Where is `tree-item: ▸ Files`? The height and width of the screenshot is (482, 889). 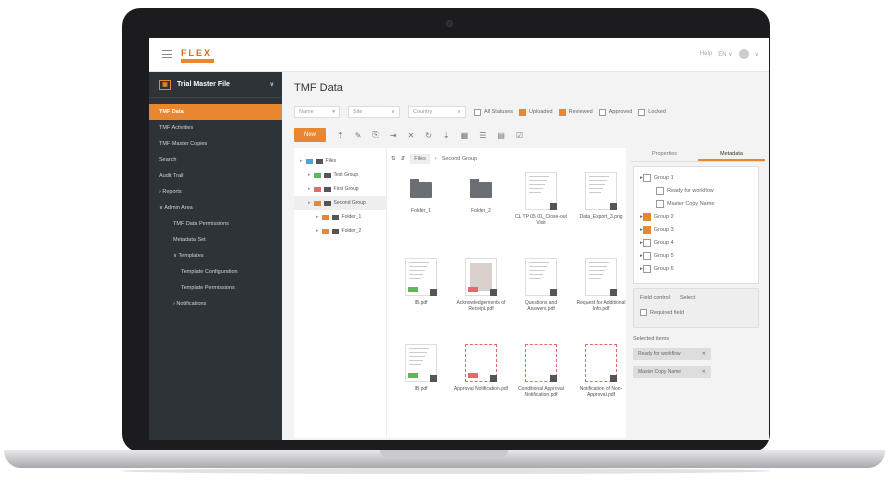 tree-item: ▸ Files is located at coordinates (342, 161).